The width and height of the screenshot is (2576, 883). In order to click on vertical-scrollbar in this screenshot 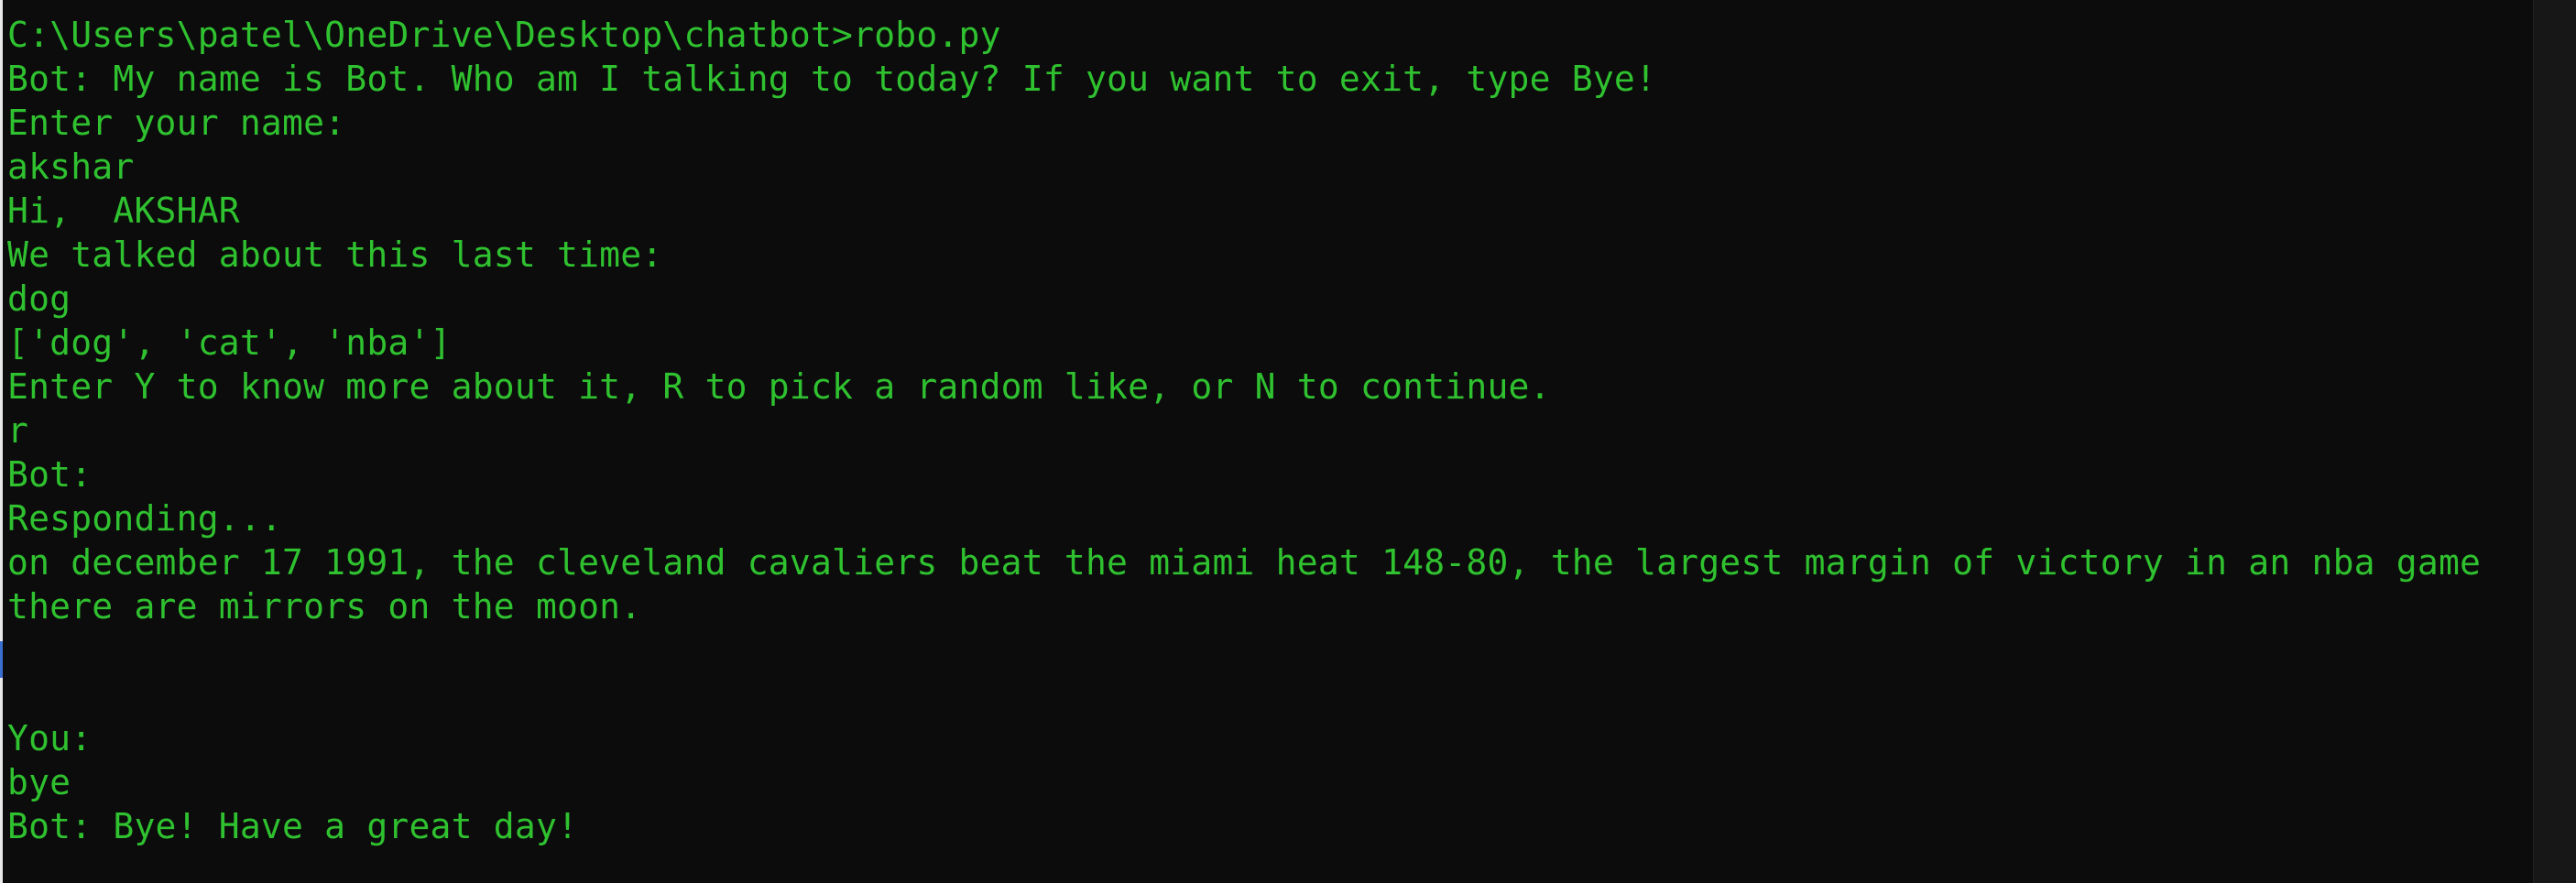, I will do `click(2554, 441)`.